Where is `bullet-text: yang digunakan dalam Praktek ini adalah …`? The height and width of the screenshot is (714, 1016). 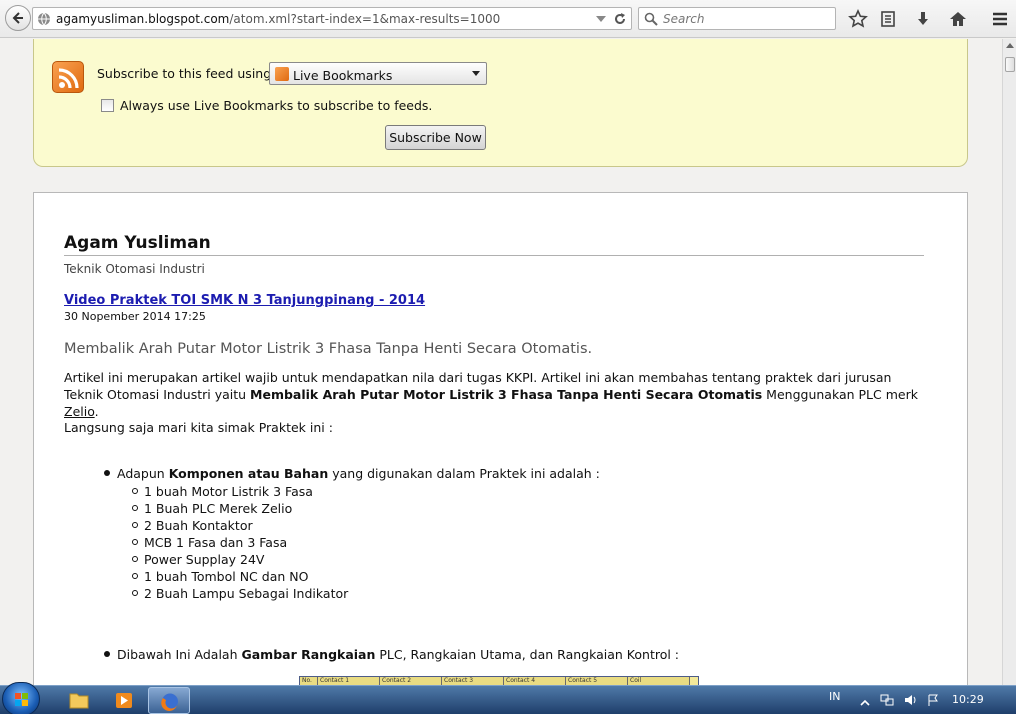
bullet-text: yang digunakan dalam Praktek ini adalah … is located at coordinates (464, 473).